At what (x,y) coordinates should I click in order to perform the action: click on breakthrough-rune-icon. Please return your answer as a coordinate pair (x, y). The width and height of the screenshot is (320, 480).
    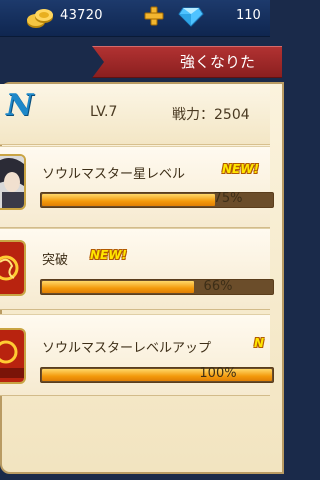
    Looking at the image, I should click on (13, 268).